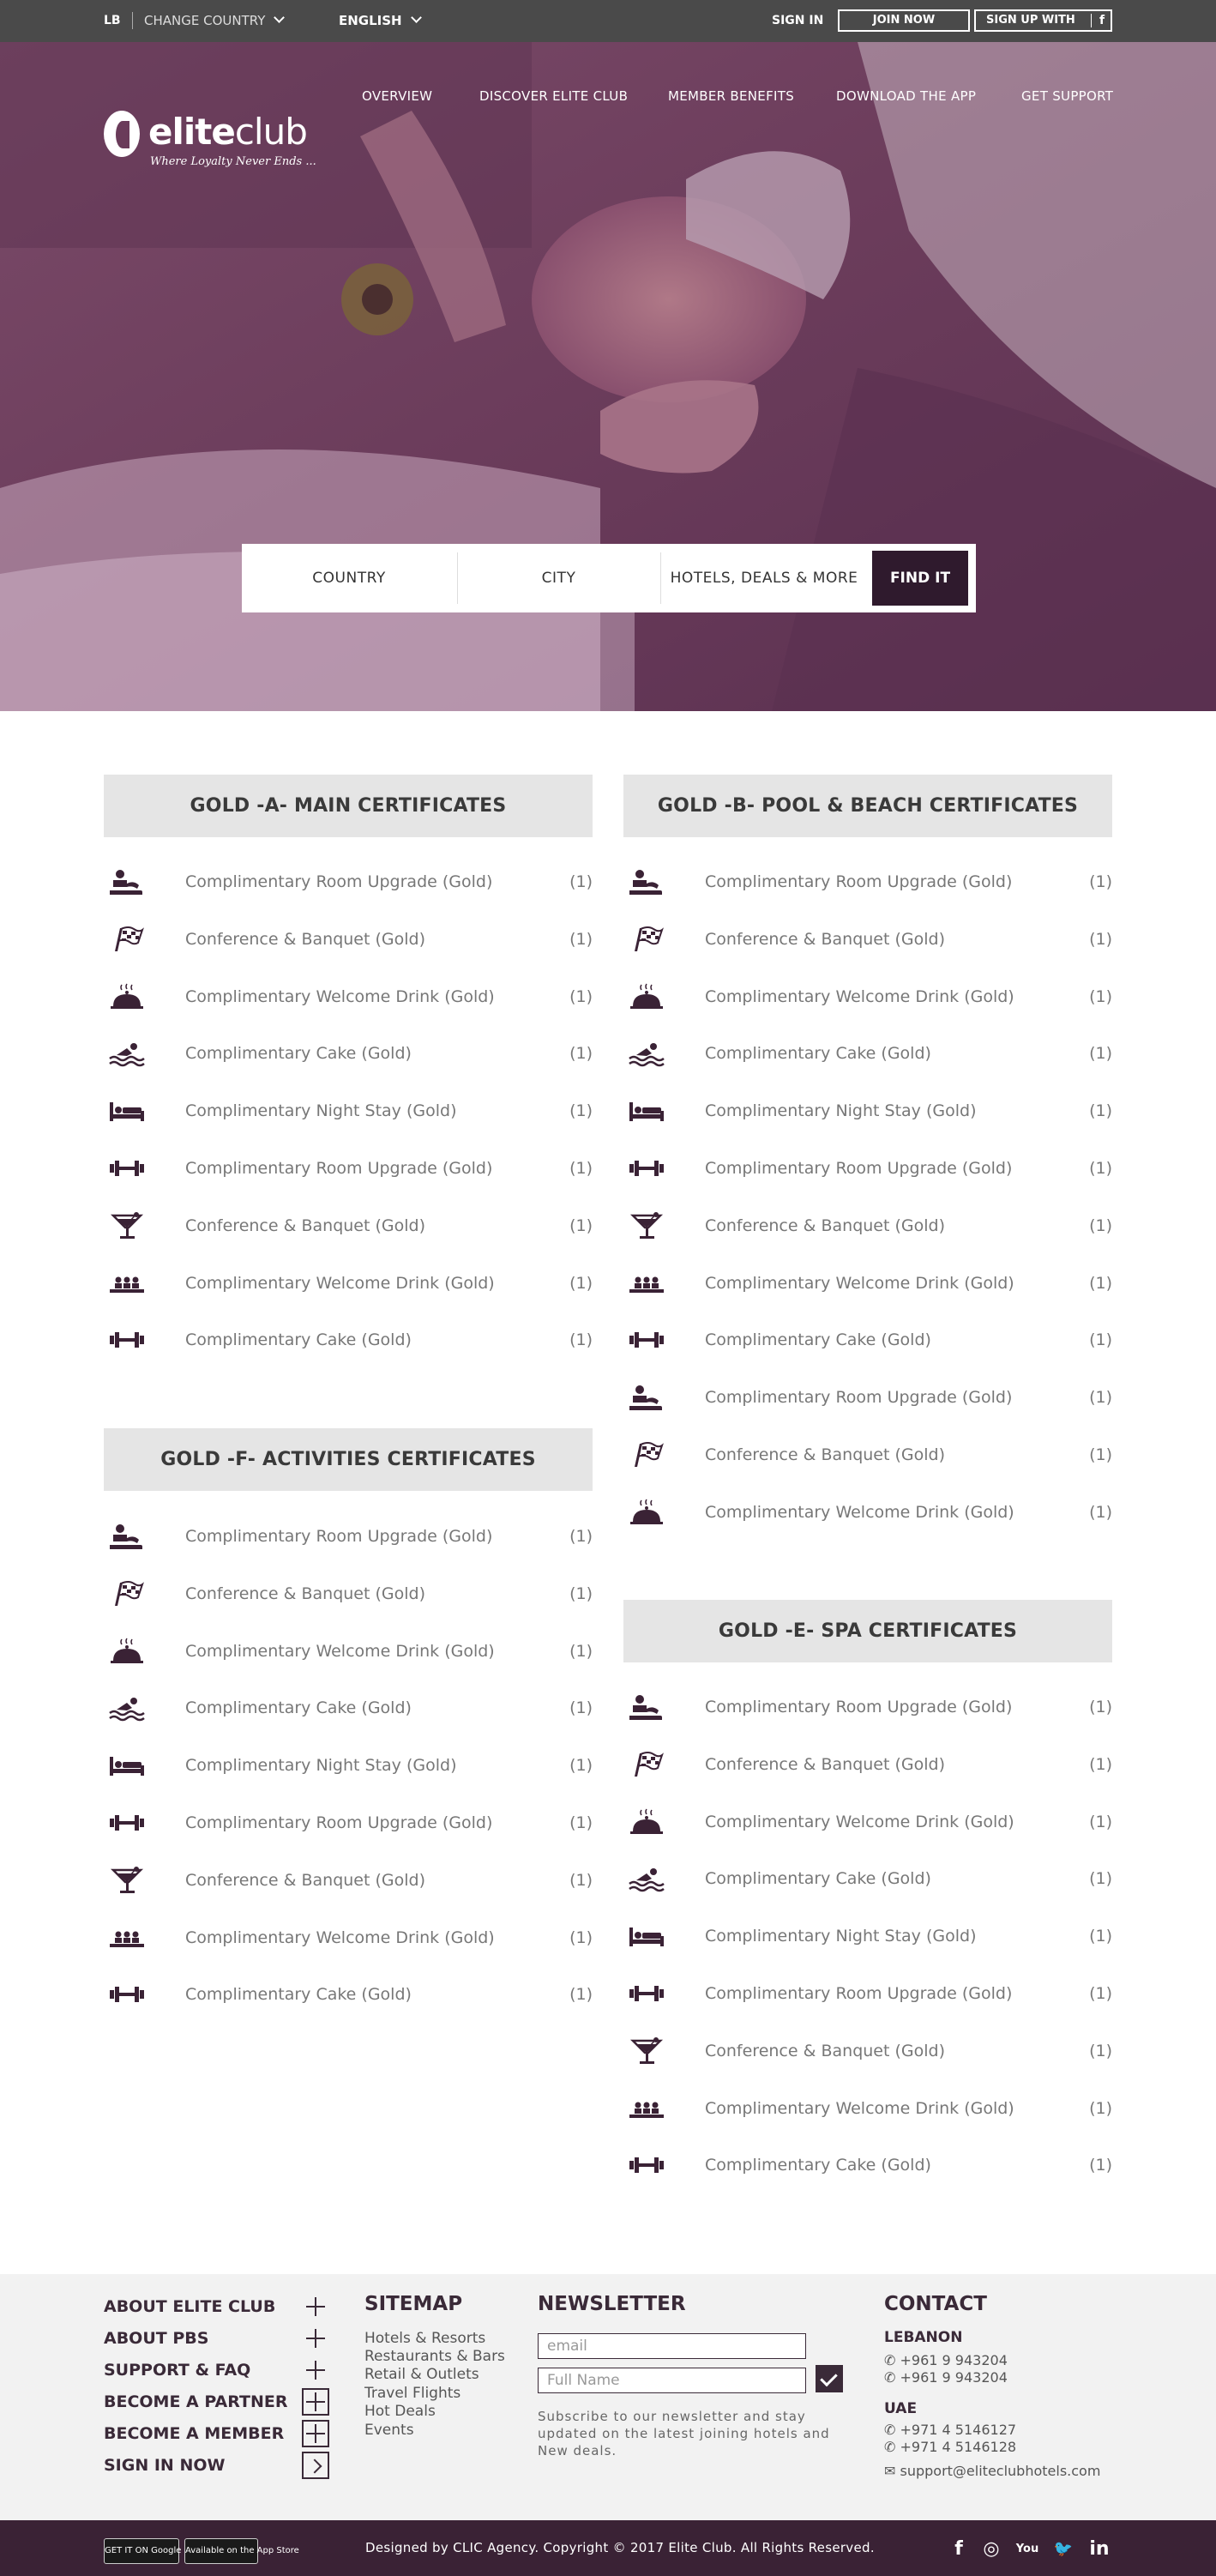 The height and width of the screenshot is (2576, 1216). What do you see at coordinates (153, 2551) in the screenshot?
I see `google-play-badge: GET IT ON Google play` at bounding box center [153, 2551].